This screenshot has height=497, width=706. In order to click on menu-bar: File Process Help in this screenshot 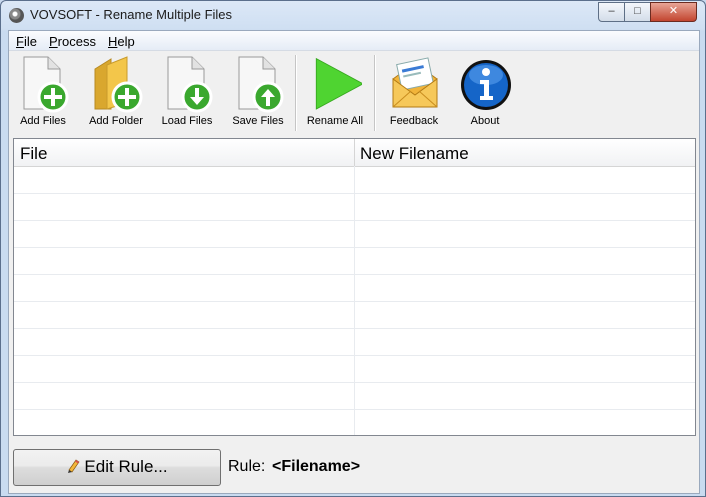, I will do `click(354, 41)`.